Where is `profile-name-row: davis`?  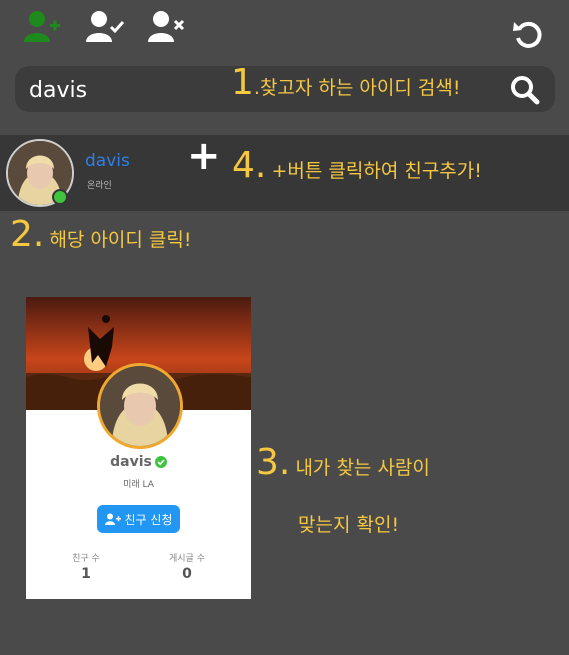 profile-name-row: davis is located at coordinates (138, 462).